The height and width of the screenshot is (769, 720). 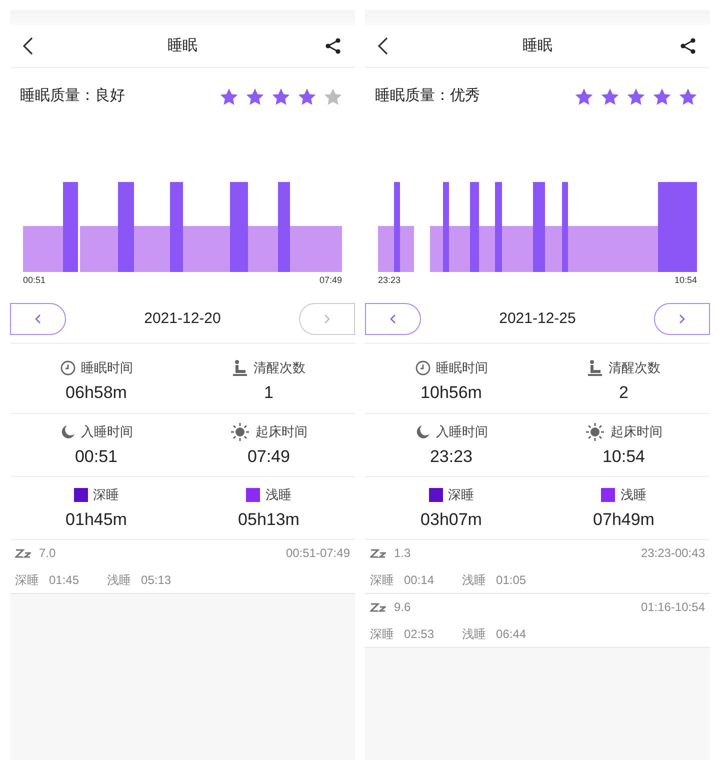 What do you see at coordinates (511, 580) in the screenshot?
I see `light-sleep-duration: 01:05` at bounding box center [511, 580].